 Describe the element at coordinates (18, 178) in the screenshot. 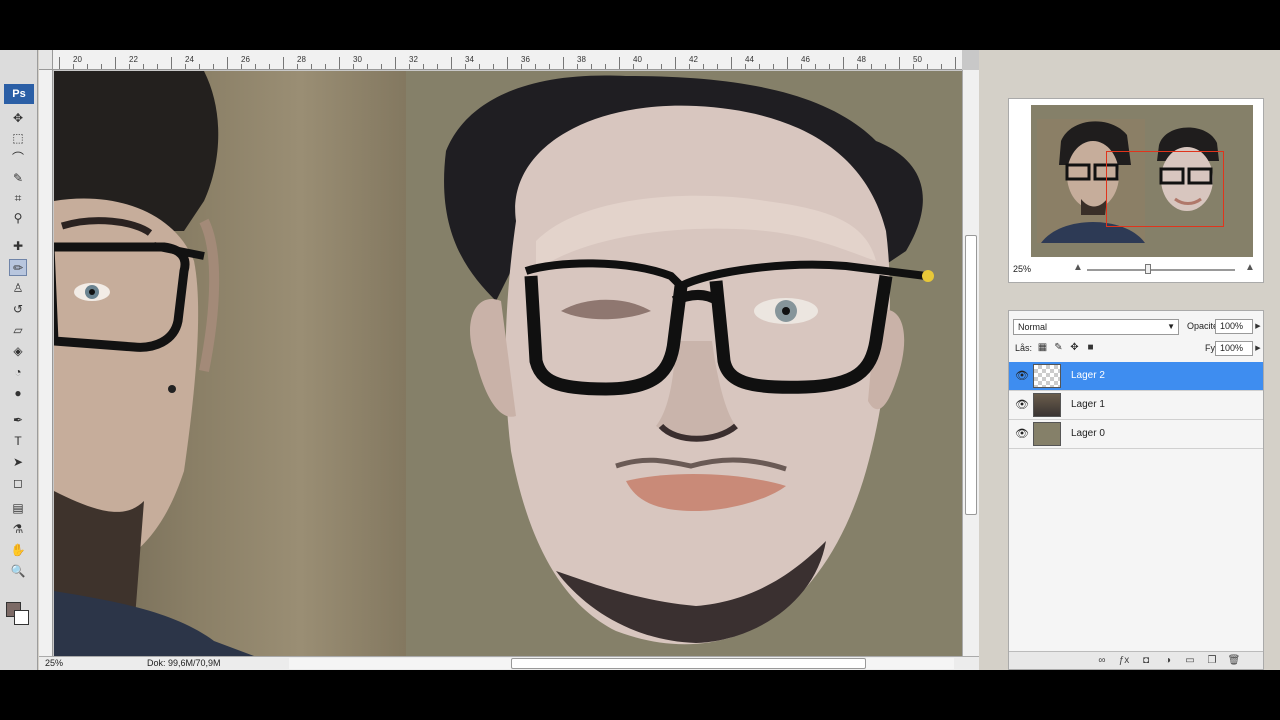

I see `quick-select-tool-icon: ✎` at that location.